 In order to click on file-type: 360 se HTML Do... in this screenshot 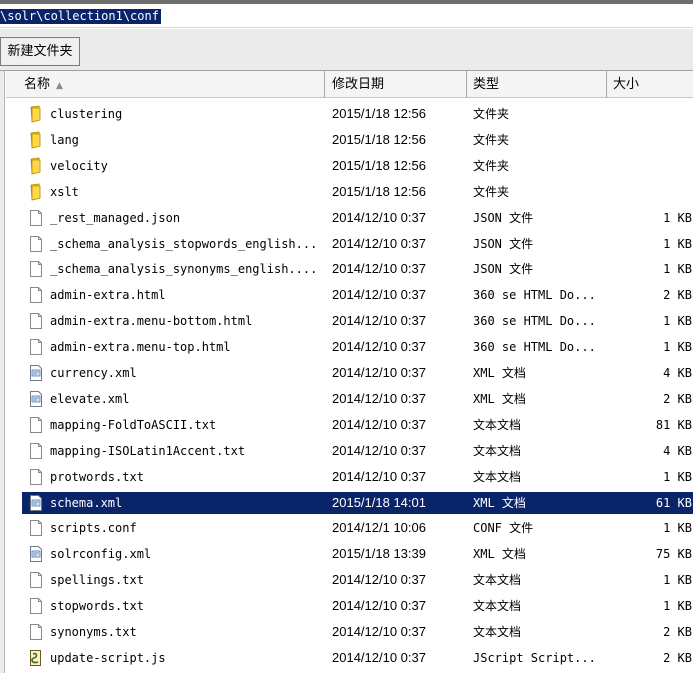, I will do `click(534, 347)`.